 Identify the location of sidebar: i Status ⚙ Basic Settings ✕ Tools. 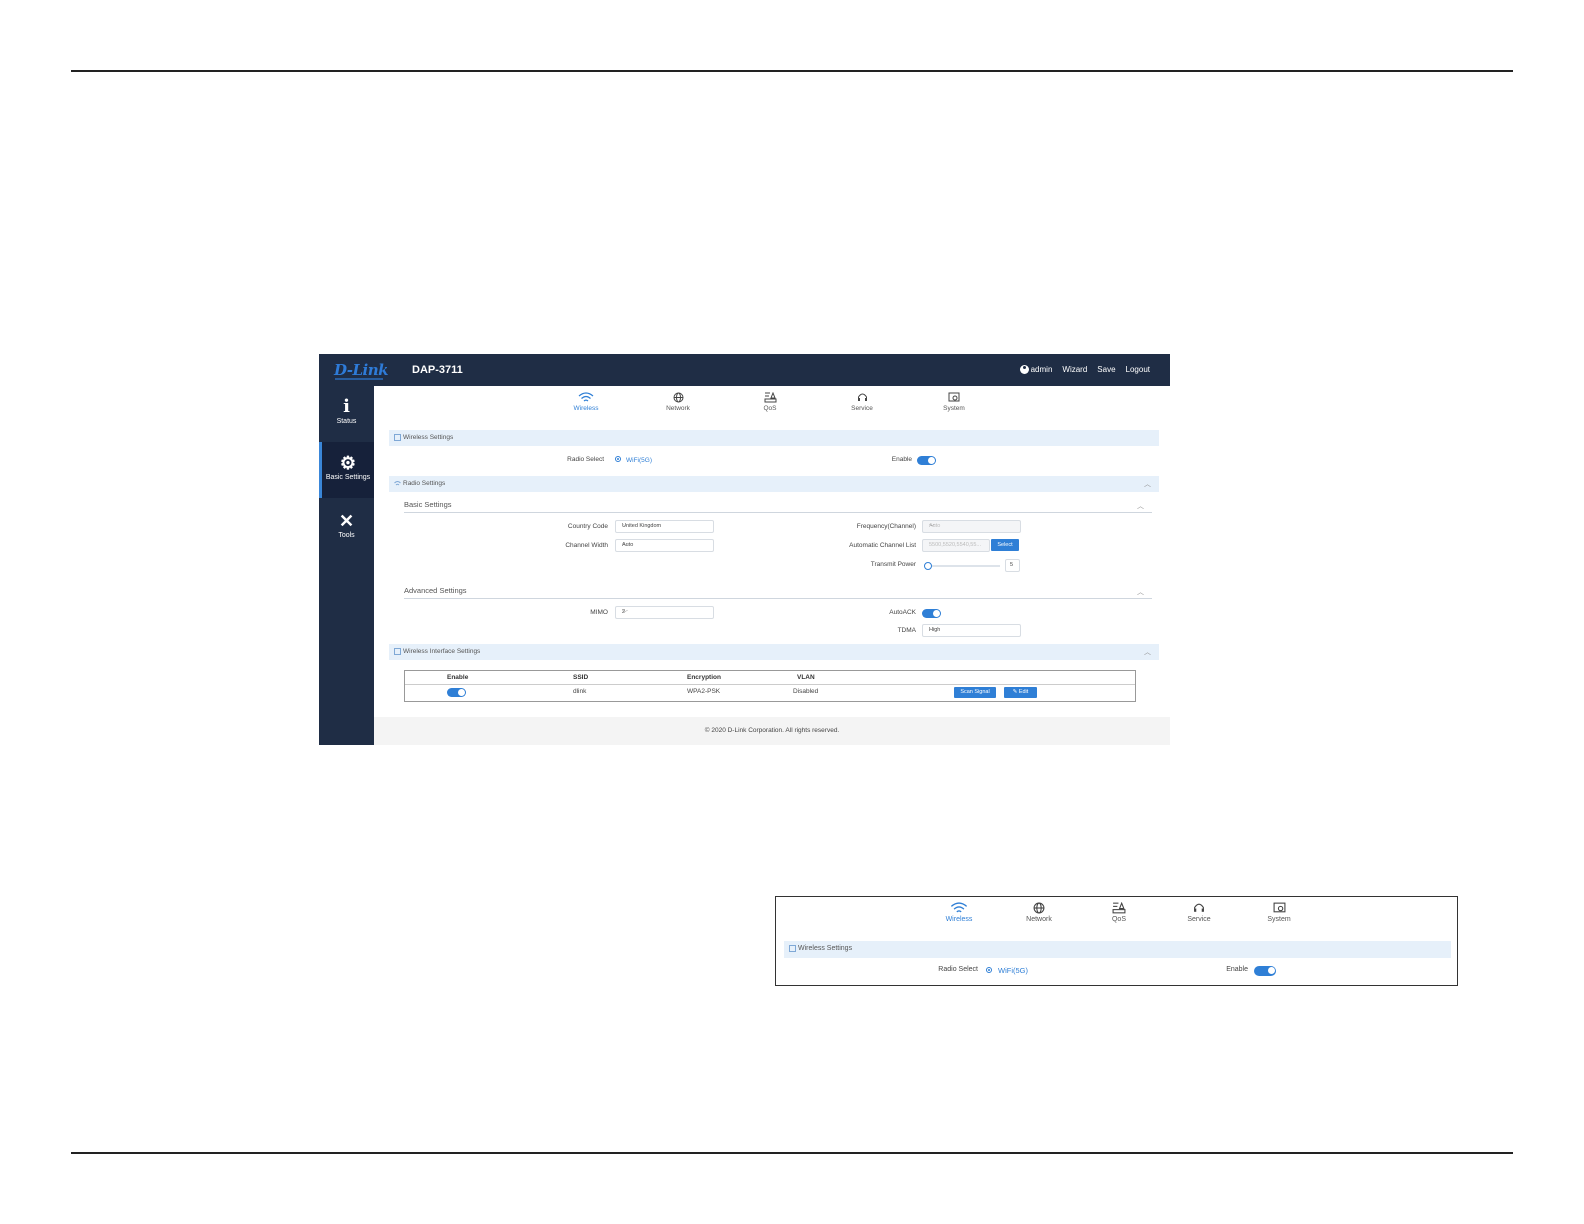
(346, 565).